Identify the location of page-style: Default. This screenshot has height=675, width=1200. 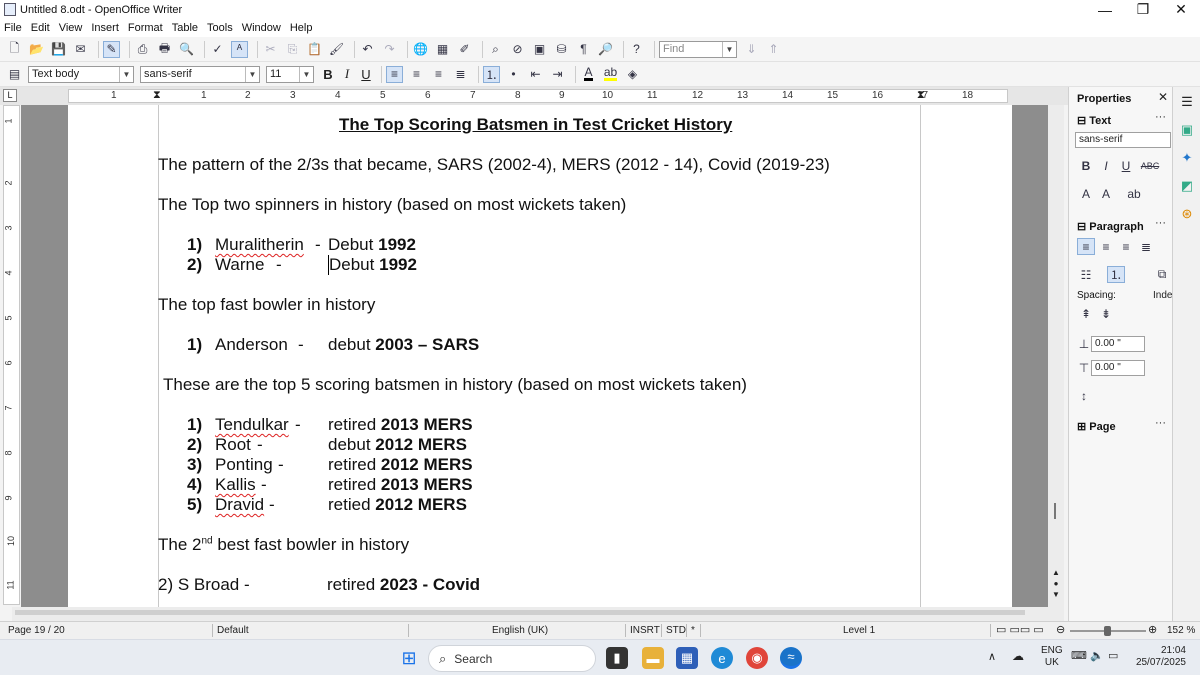
(233, 630).